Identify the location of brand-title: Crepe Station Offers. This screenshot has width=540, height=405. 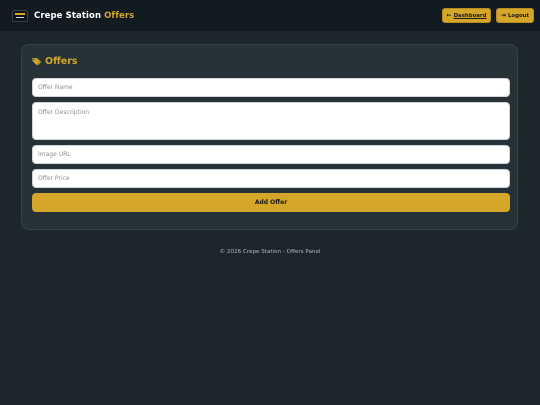
(84, 16).